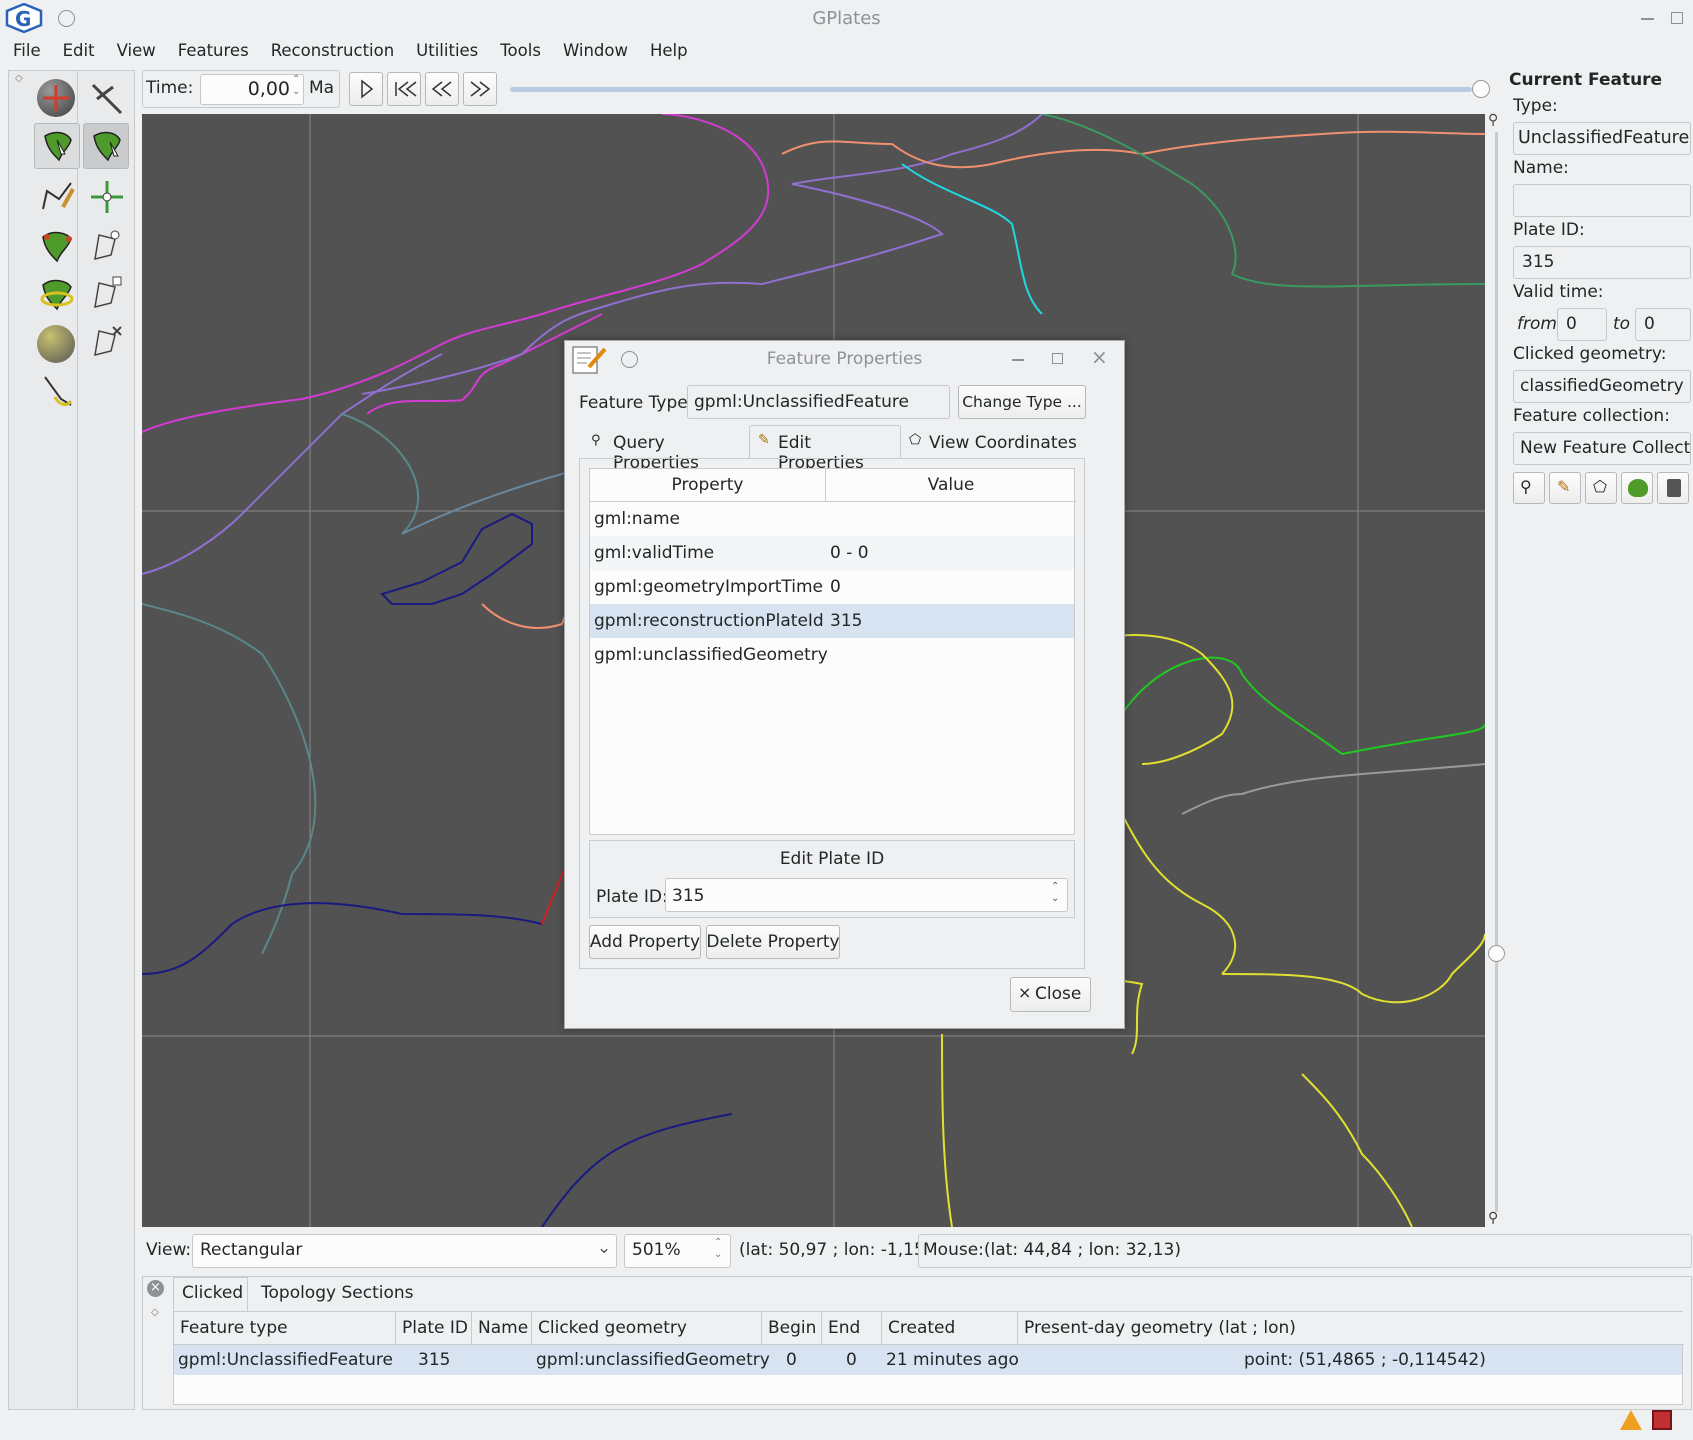 The height and width of the screenshot is (1440, 1693). Describe the element at coordinates (1637, 488) in the screenshot. I see `reconstruction-pole-button` at that location.